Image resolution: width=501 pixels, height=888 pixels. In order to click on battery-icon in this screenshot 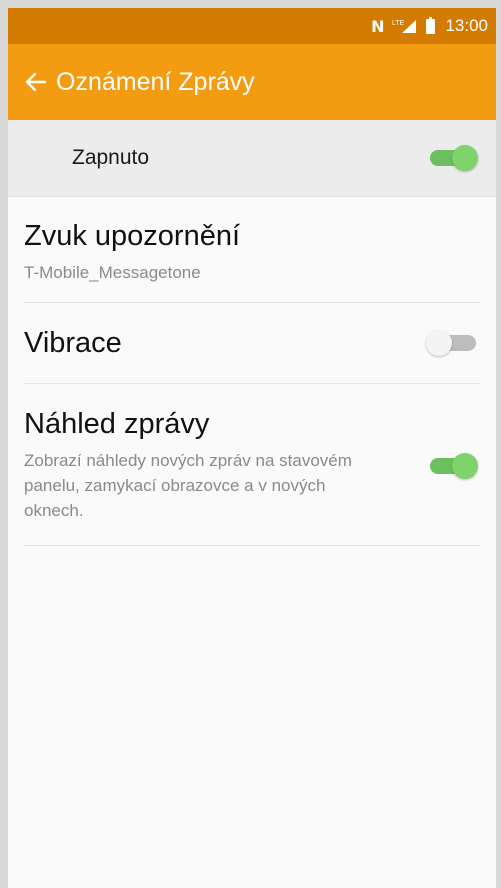, I will do `click(431, 25)`.